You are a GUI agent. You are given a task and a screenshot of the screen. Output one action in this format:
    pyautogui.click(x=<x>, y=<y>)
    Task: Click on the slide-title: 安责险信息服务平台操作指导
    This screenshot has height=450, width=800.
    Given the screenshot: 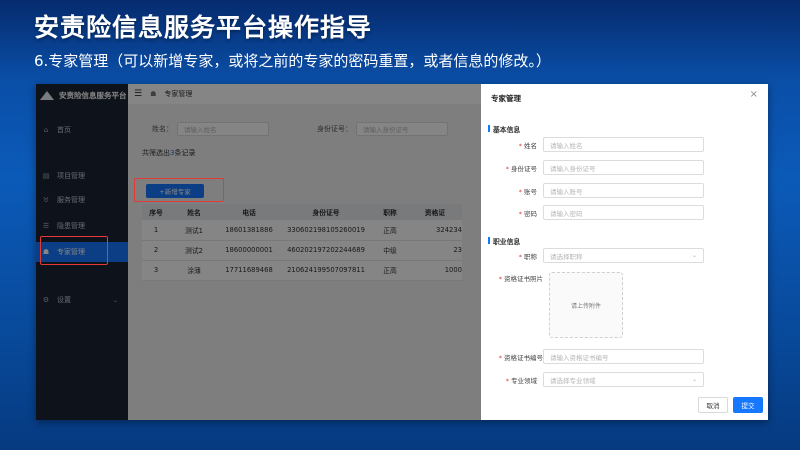 What is the action you would take?
    pyautogui.click(x=203, y=27)
    